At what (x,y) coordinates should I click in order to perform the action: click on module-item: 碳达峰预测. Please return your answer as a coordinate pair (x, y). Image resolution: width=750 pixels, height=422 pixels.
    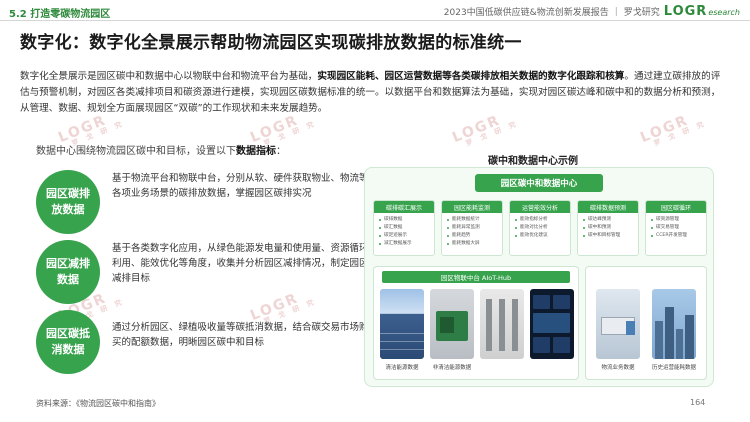
    Looking at the image, I should click on (609, 220).